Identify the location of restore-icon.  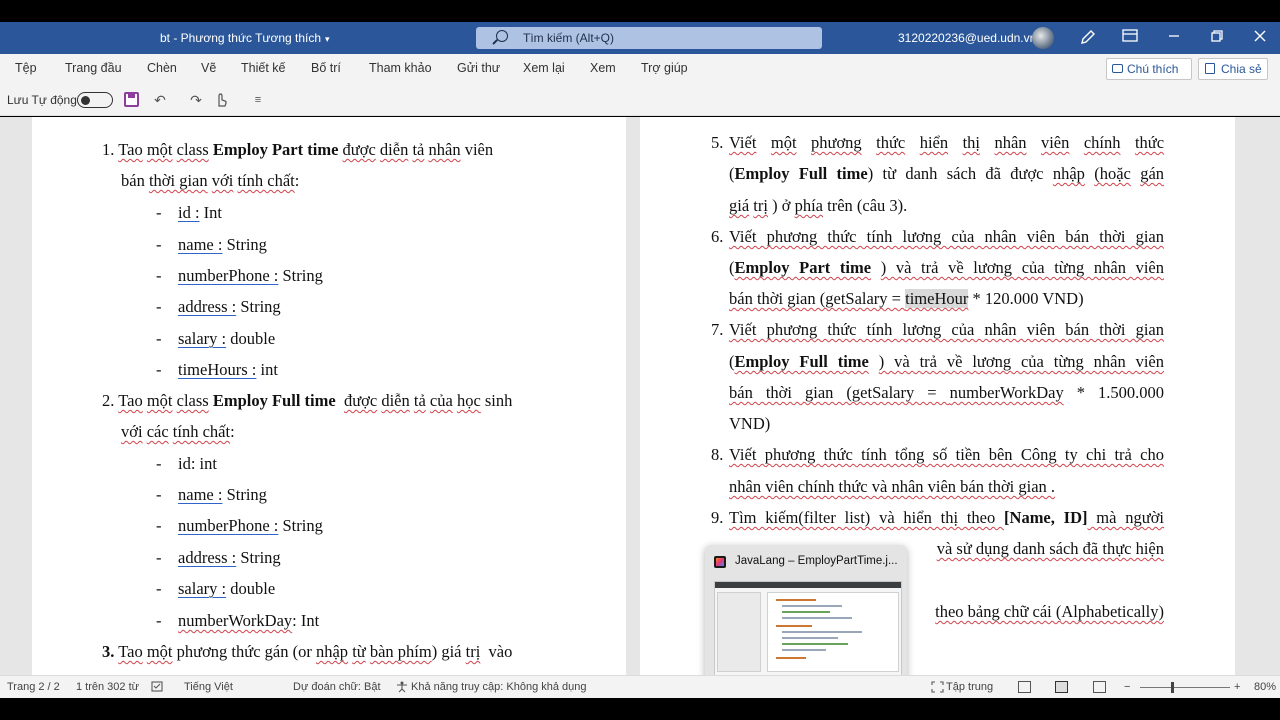
(1217, 38).